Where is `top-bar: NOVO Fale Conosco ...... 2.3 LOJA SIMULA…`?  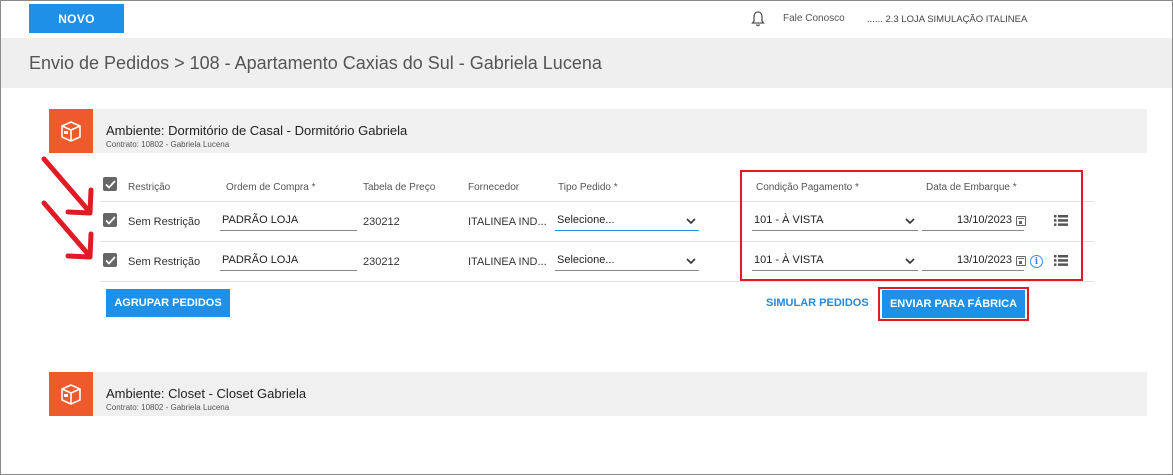
top-bar: NOVO Fale Conosco ...... 2.3 LOJA SIMULA… is located at coordinates (586, 19).